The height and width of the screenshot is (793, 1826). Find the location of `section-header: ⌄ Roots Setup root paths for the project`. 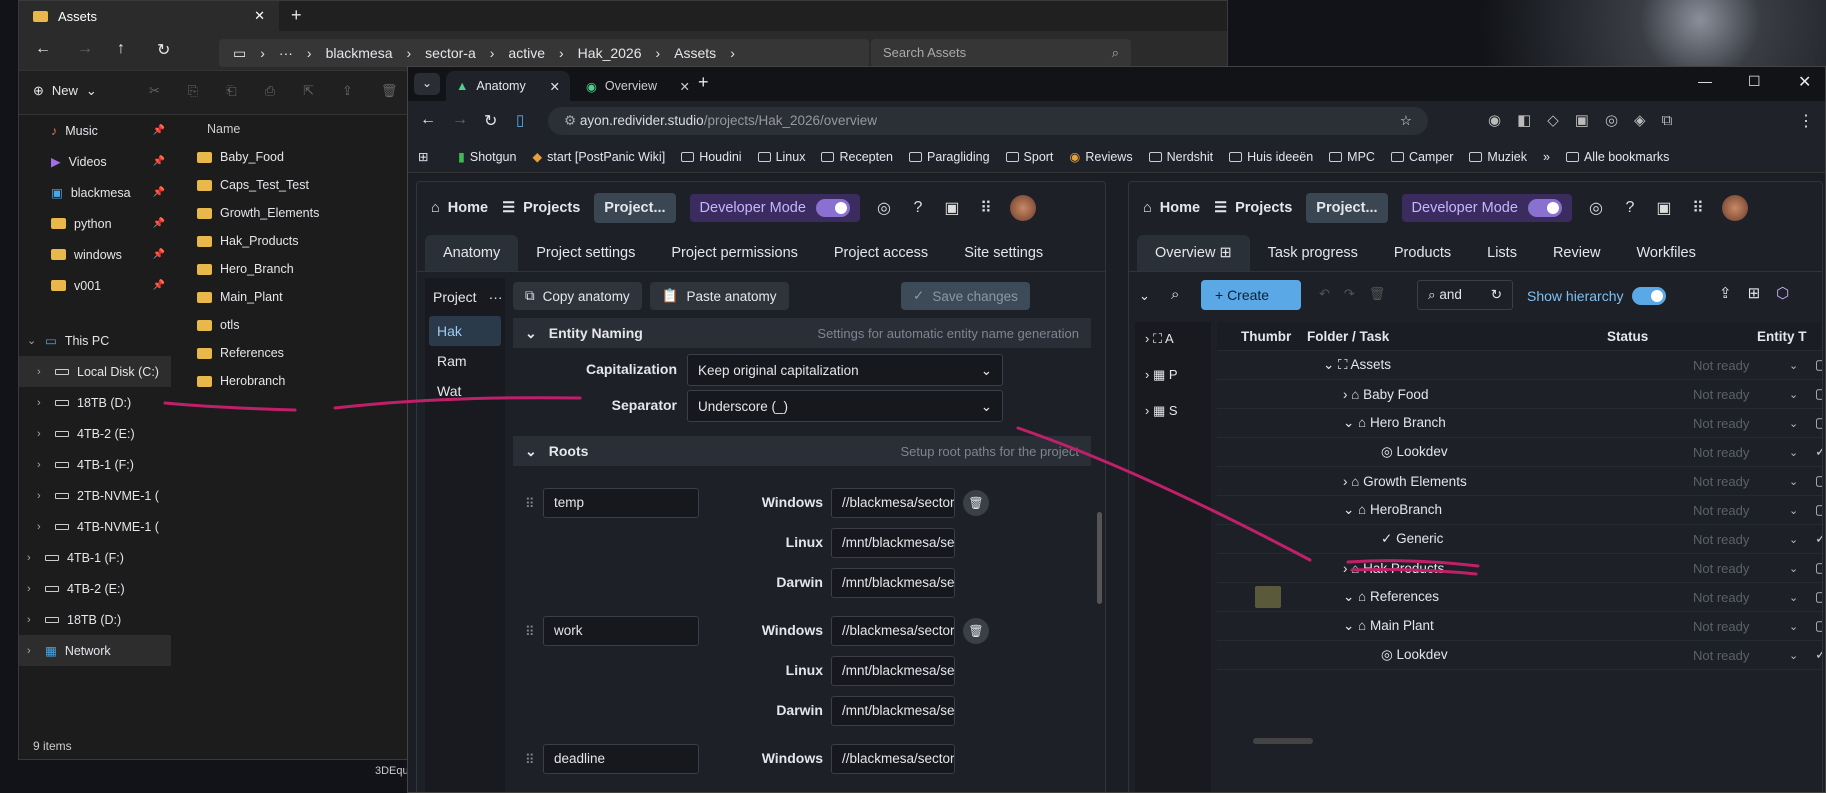

section-header: ⌄ Roots Setup root paths for the project is located at coordinates (802, 451).